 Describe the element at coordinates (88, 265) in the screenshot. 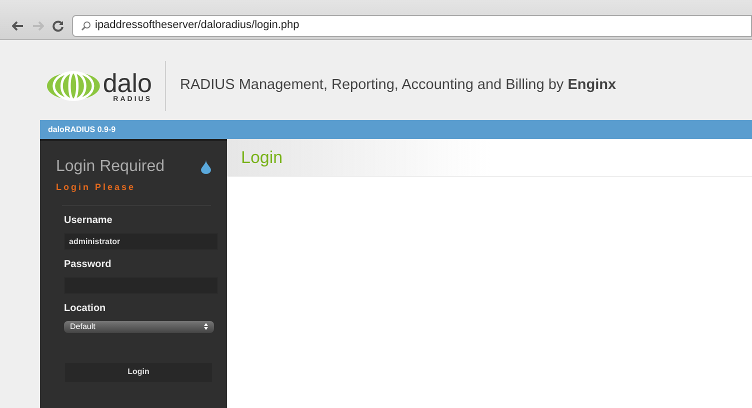

I see `field-label: Password` at that location.